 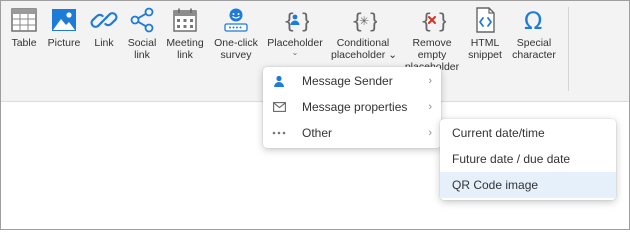 What do you see at coordinates (185, 43) in the screenshot?
I see `meeting-link-label-1: Meeting` at bounding box center [185, 43].